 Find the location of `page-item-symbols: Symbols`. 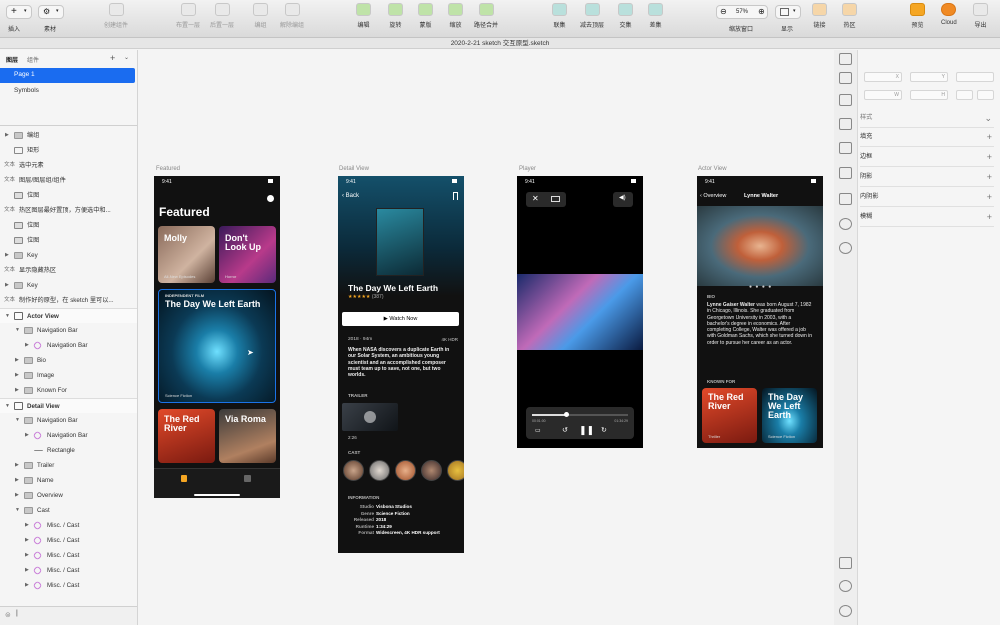

page-item-symbols: Symbols is located at coordinates (26, 90).